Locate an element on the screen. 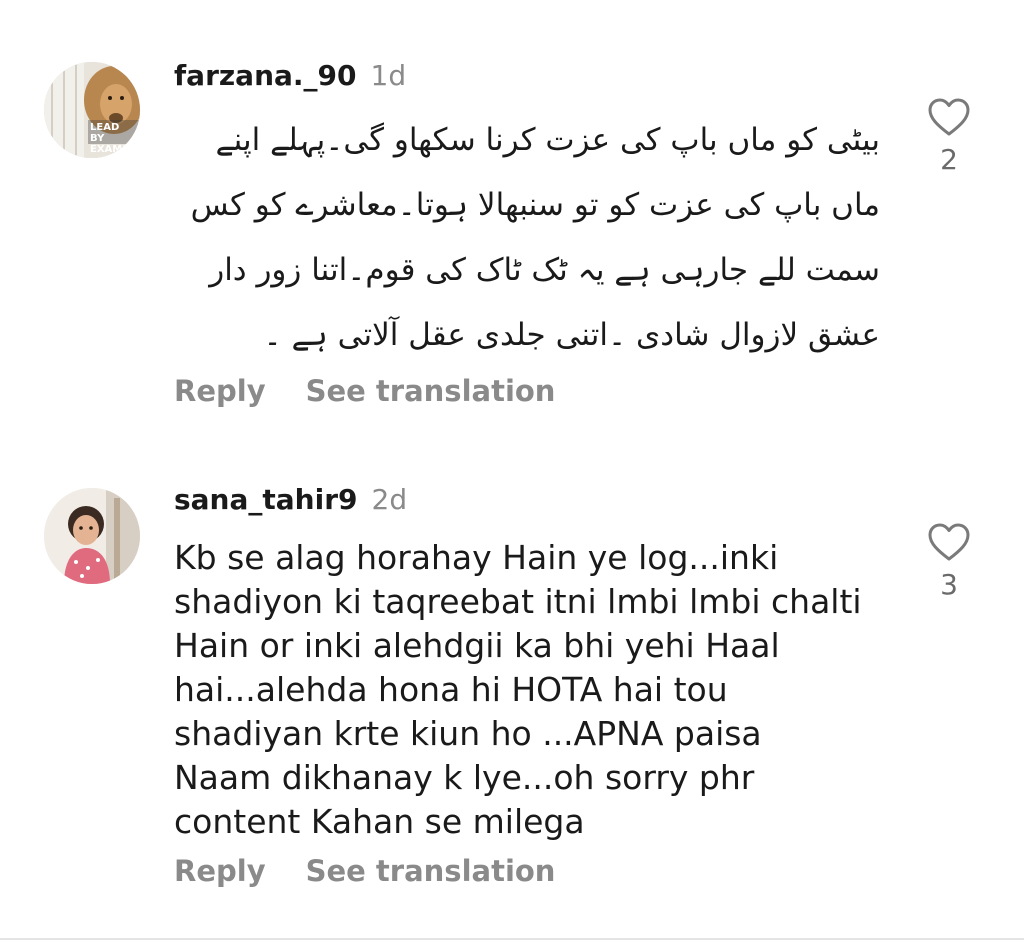  divider is located at coordinates (512, 939).